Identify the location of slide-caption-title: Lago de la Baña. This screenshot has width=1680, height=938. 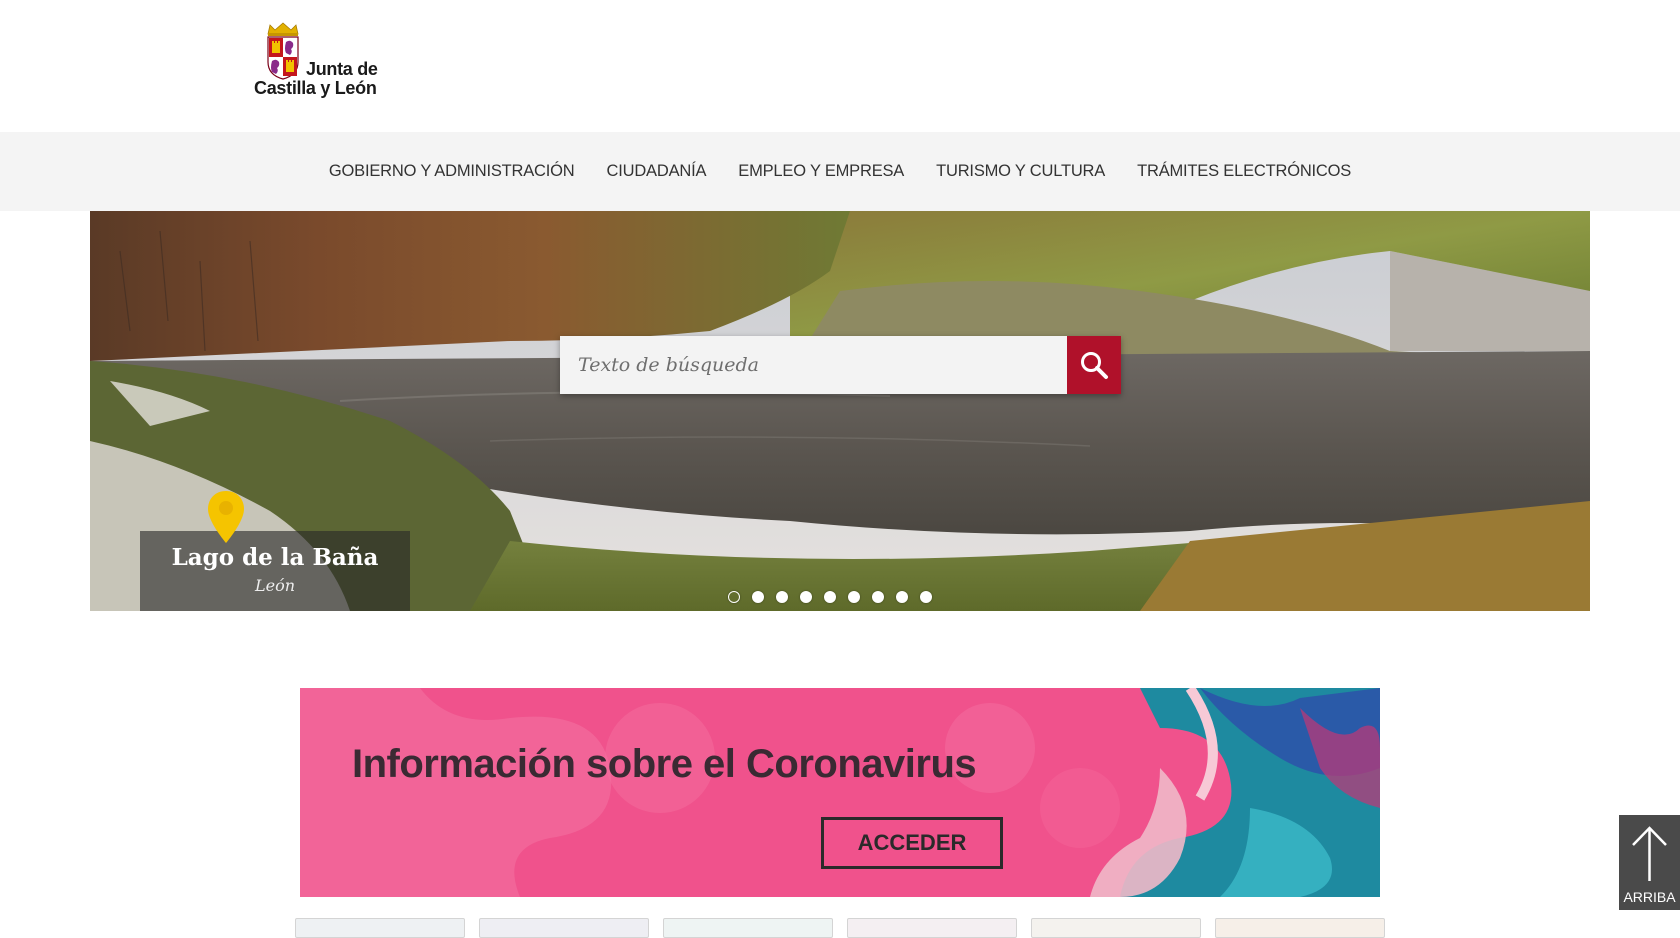
(275, 557).